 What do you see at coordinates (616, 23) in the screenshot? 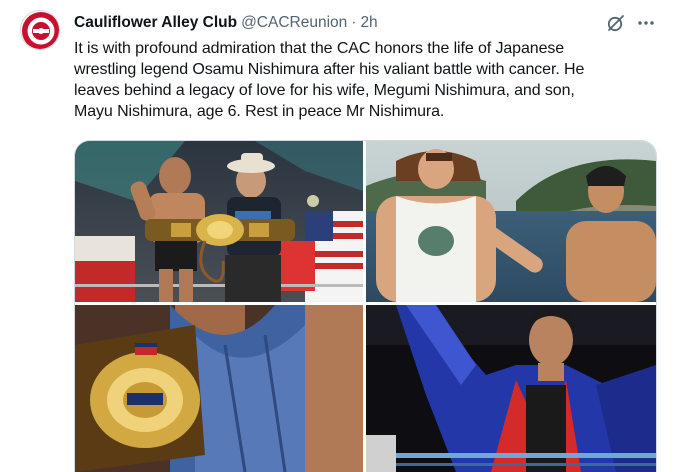
I see `grok-icon` at bounding box center [616, 23].